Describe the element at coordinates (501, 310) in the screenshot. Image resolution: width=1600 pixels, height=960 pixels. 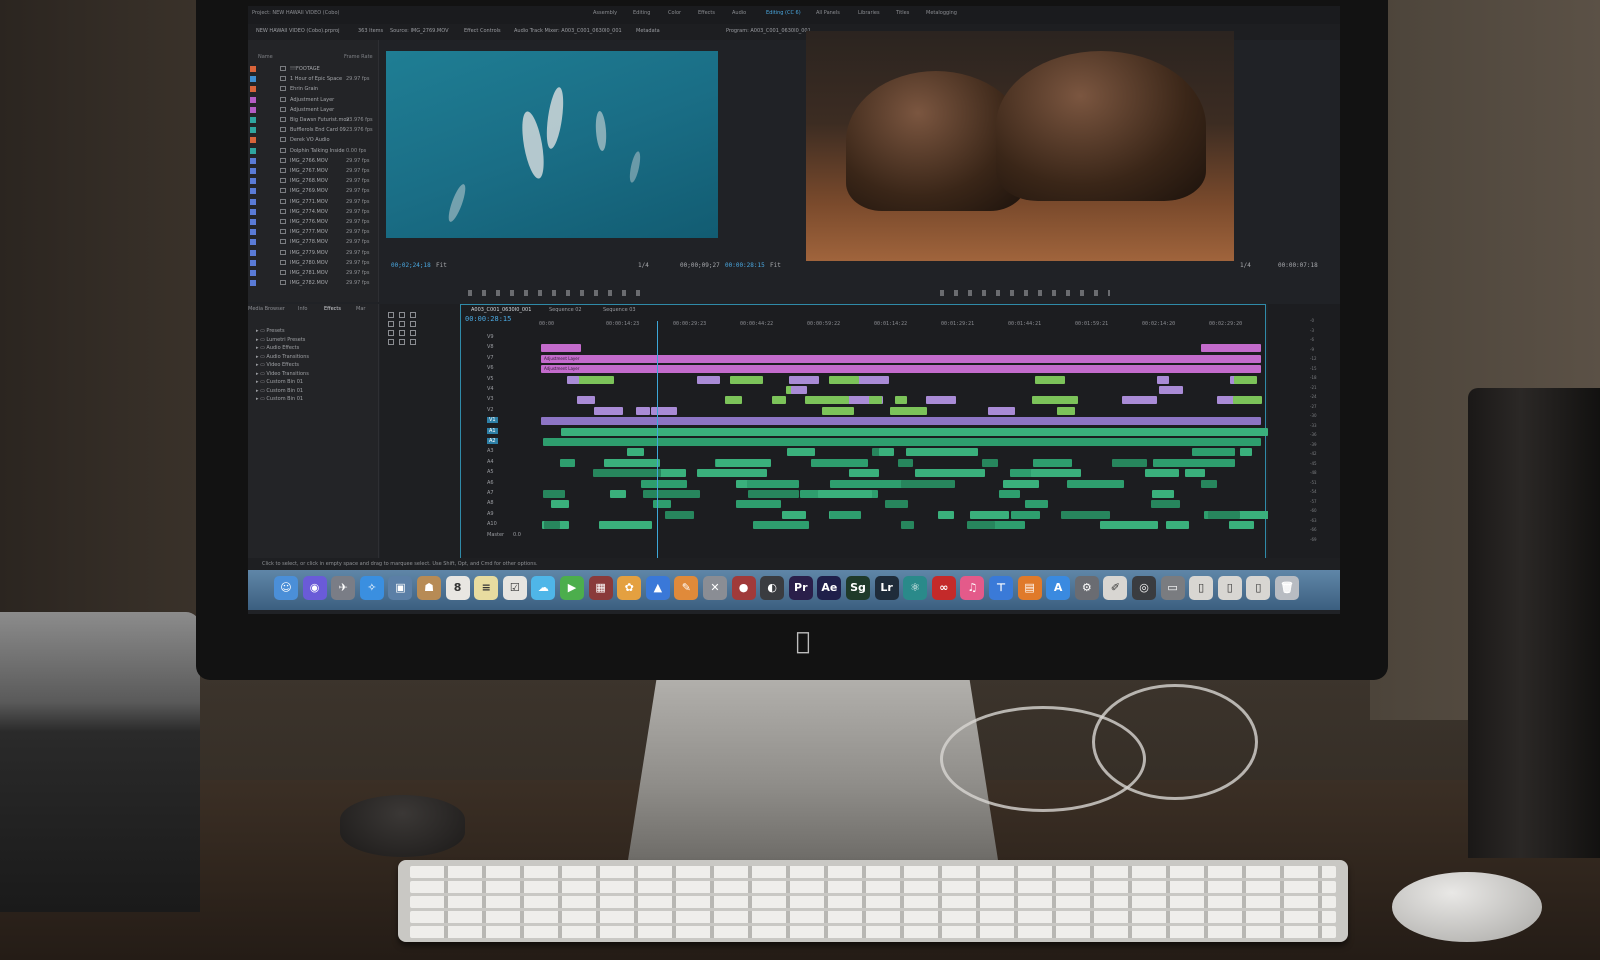
I see `tab-sequence-1: A003_C001_0630I0_001` at that location.